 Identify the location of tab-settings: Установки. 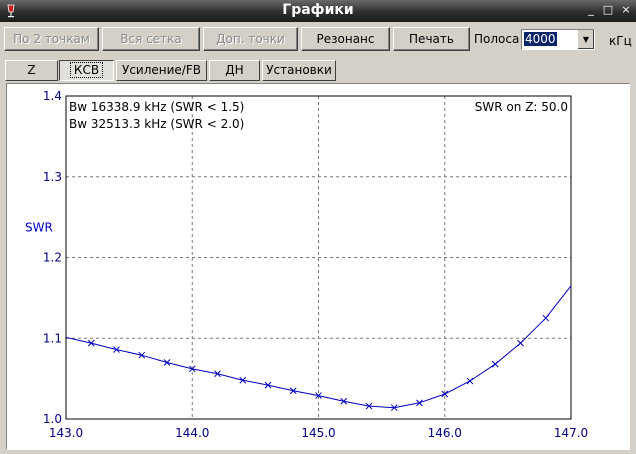
(299, 70).